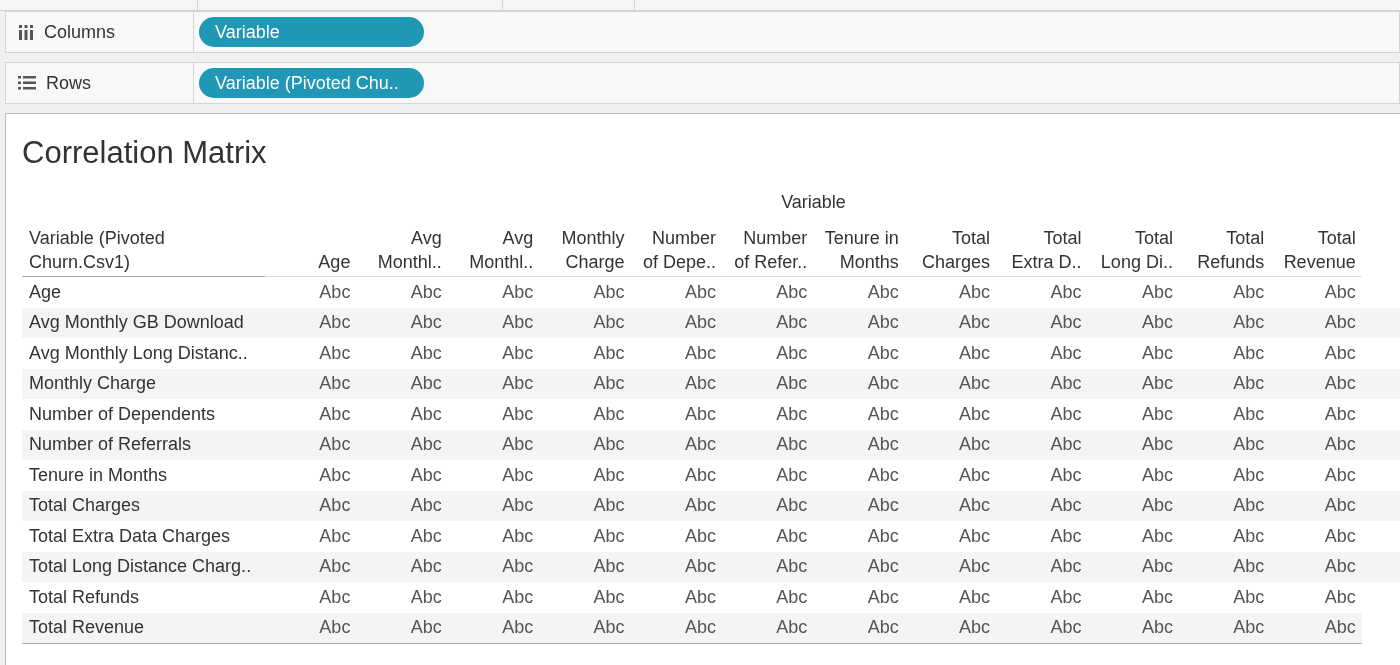 This screenshot has width=1400, height=665. I want to click on column-header: Monthly Charge, so click(593, 250).